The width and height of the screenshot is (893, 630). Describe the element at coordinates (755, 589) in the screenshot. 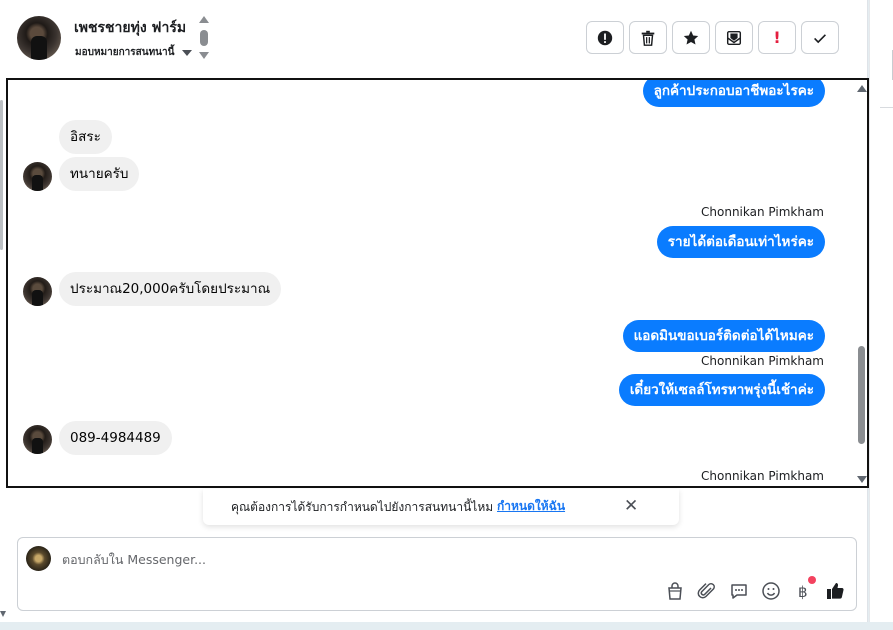

I see `composer-toolbar: ฿` at that location.